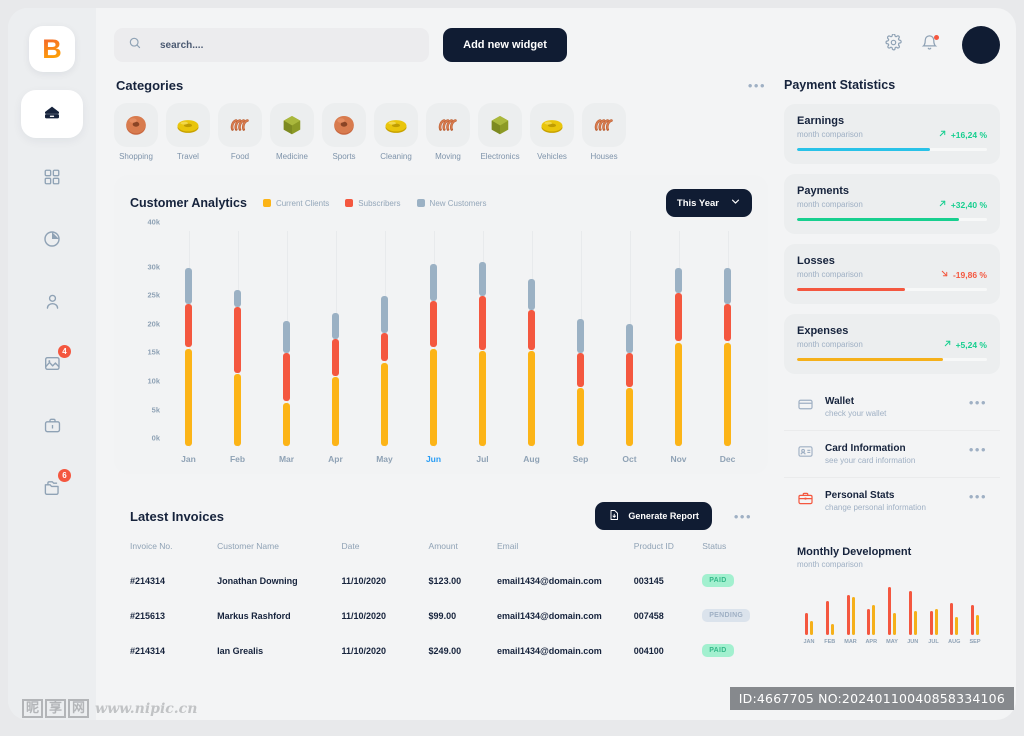 This screenshot has height=736, width=1024. I want to click on payment-stat-card: Expenses month comparison +5,24 %, so click(892, 344).